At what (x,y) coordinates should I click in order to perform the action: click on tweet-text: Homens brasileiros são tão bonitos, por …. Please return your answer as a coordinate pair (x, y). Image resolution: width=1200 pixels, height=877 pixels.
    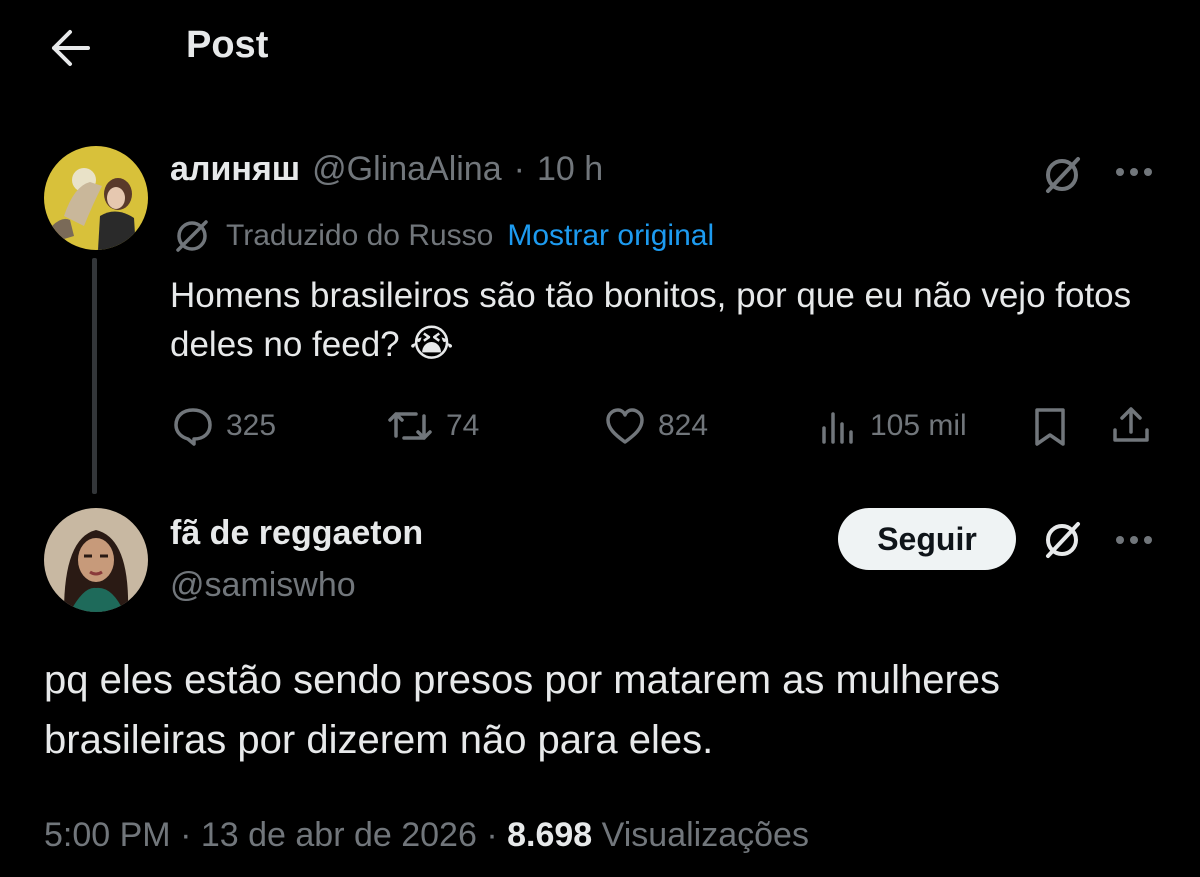
    Looking at the image, I should click on (670, 320).